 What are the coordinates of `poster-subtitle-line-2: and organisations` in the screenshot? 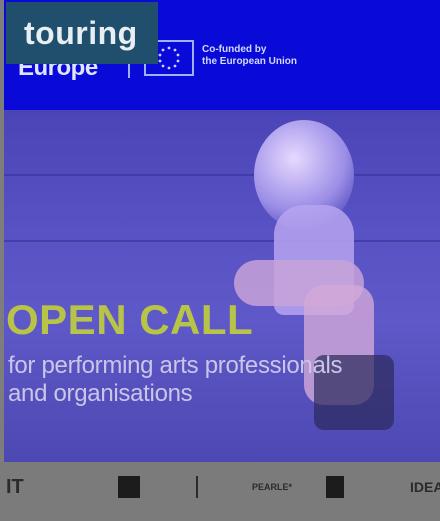 It's located at (100, 393).